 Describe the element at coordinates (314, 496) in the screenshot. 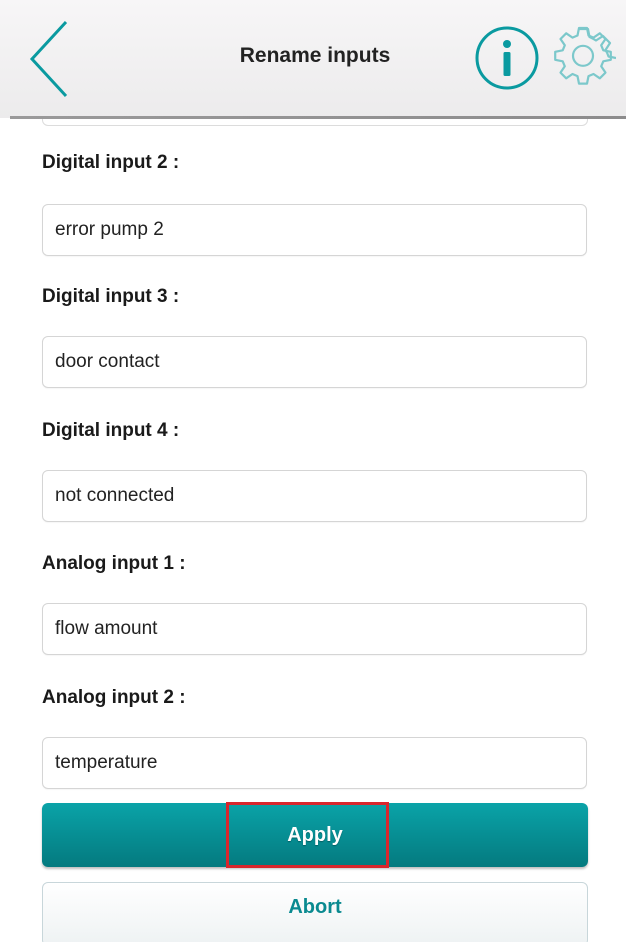

I see `digital-input-4-field` at that location.